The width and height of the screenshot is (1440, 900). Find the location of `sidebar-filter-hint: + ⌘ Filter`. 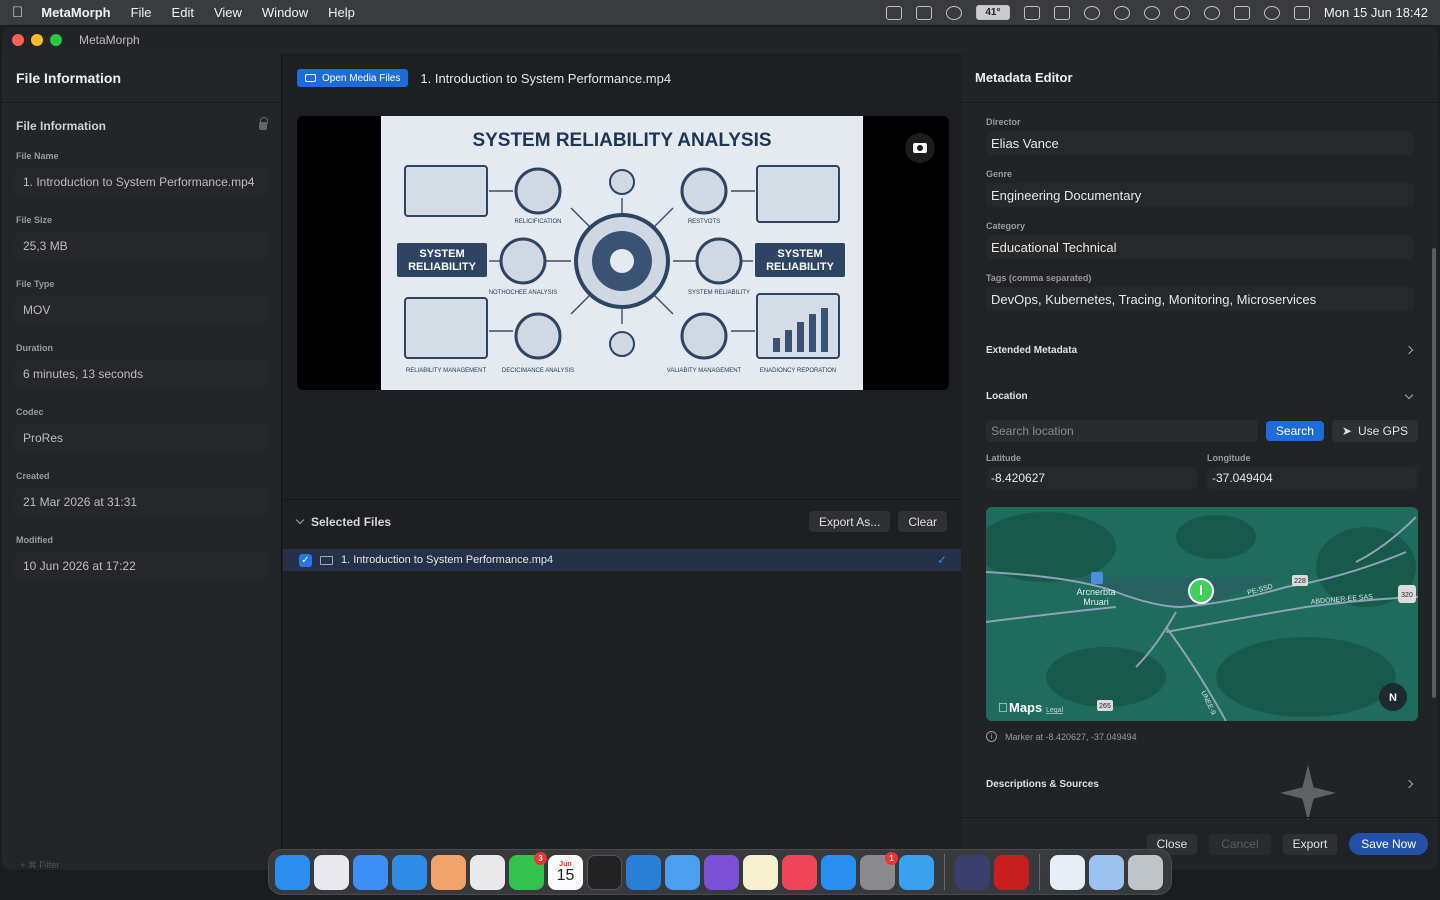

sidebar-filter-hint: + ⌘ Filter is located at coordinates (142, 865).